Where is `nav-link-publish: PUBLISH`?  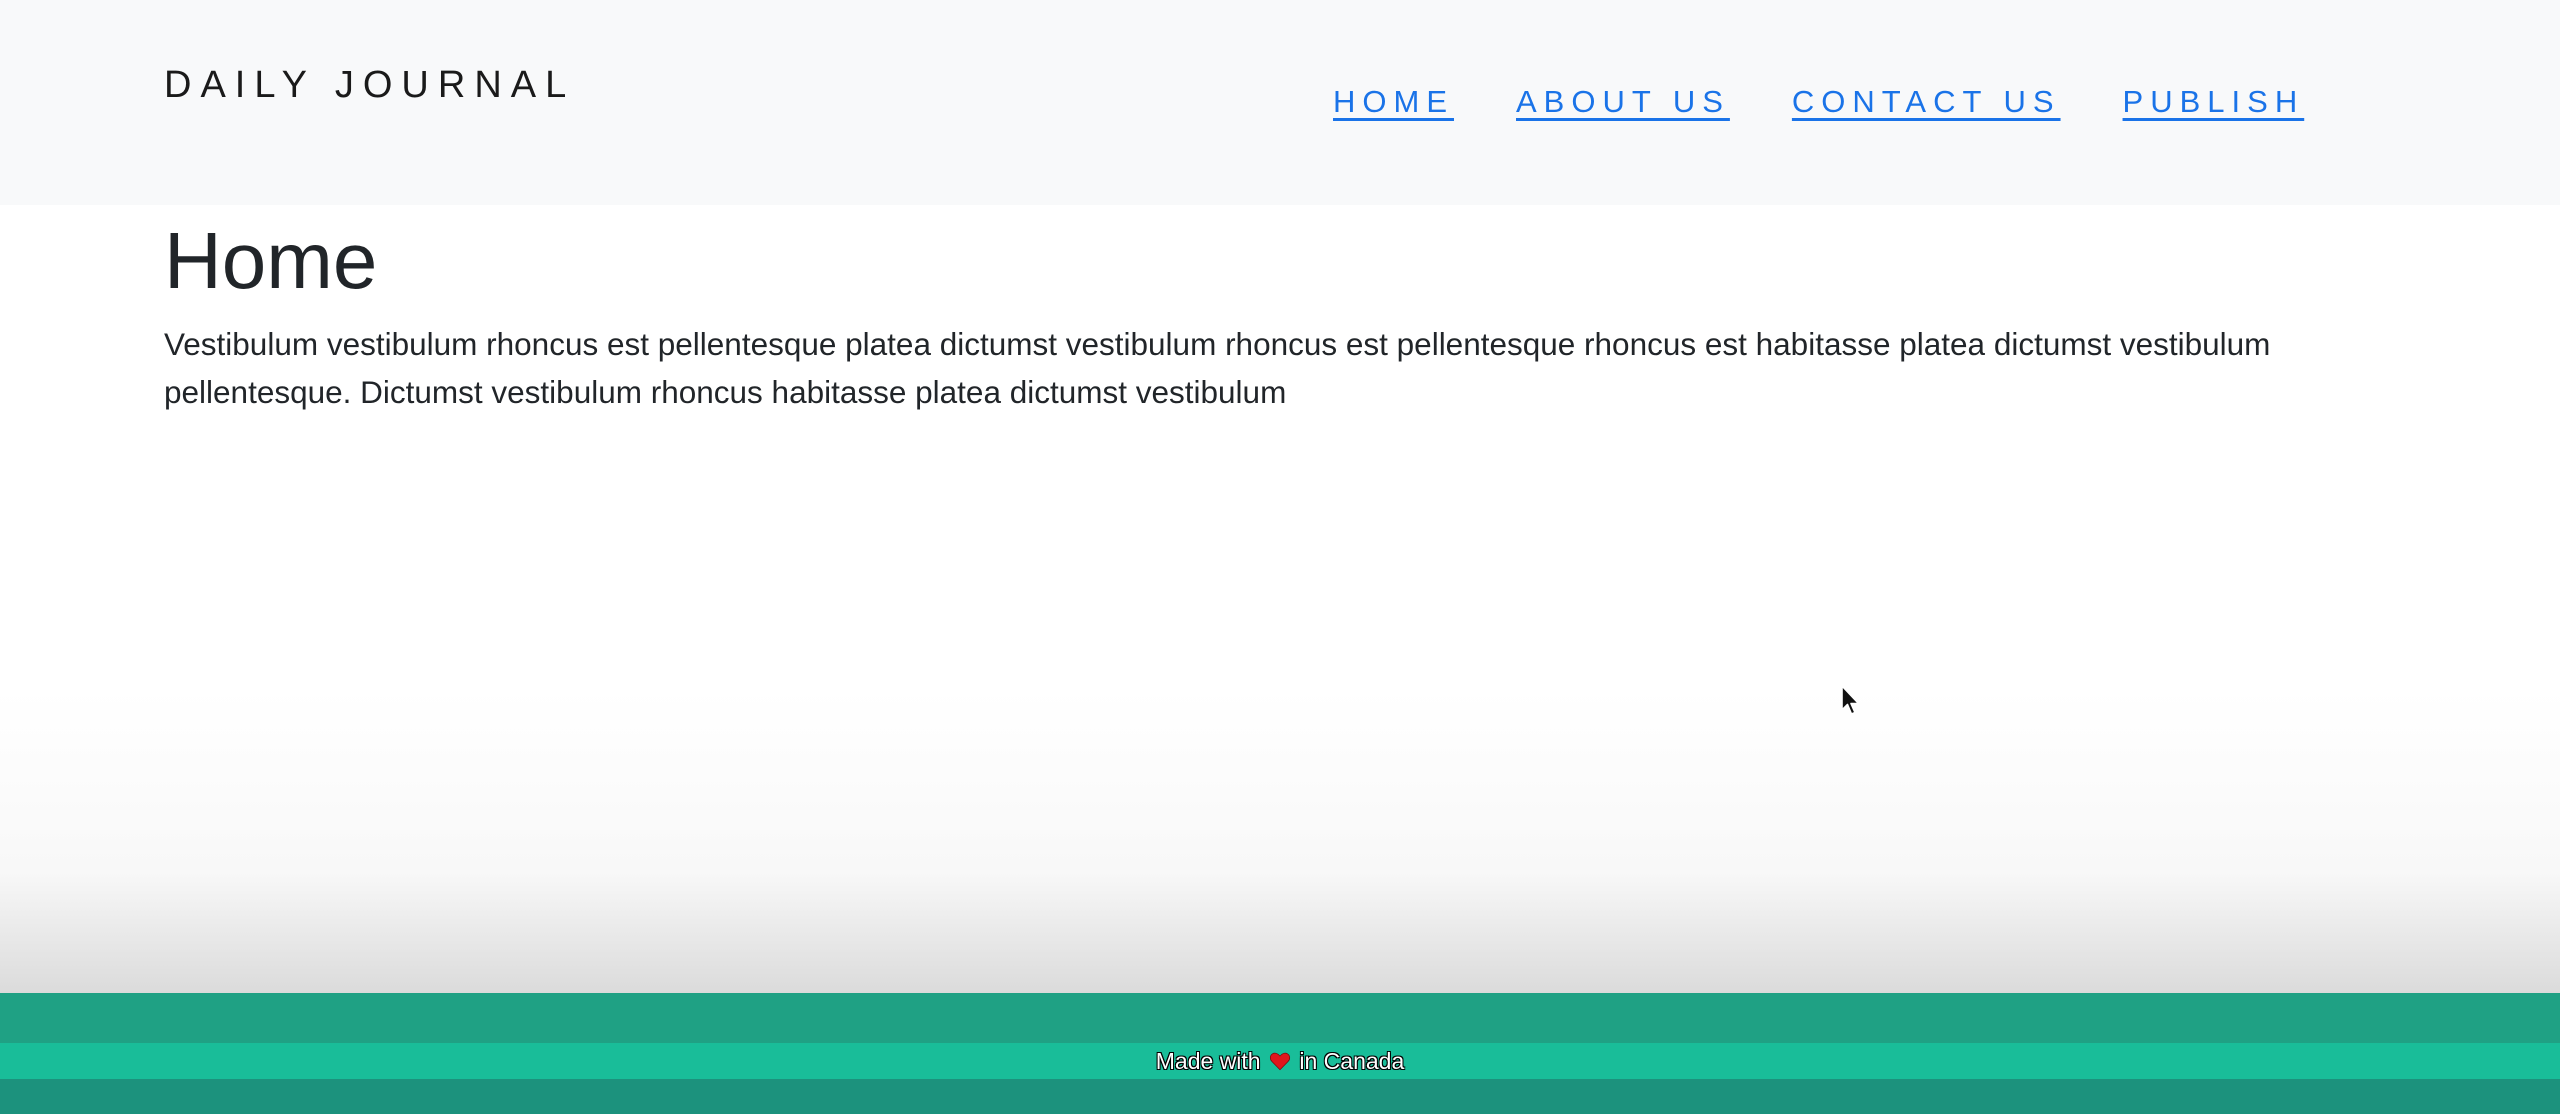
nav-link-publish: PUBLISH is located at coordinates (2214, 102).